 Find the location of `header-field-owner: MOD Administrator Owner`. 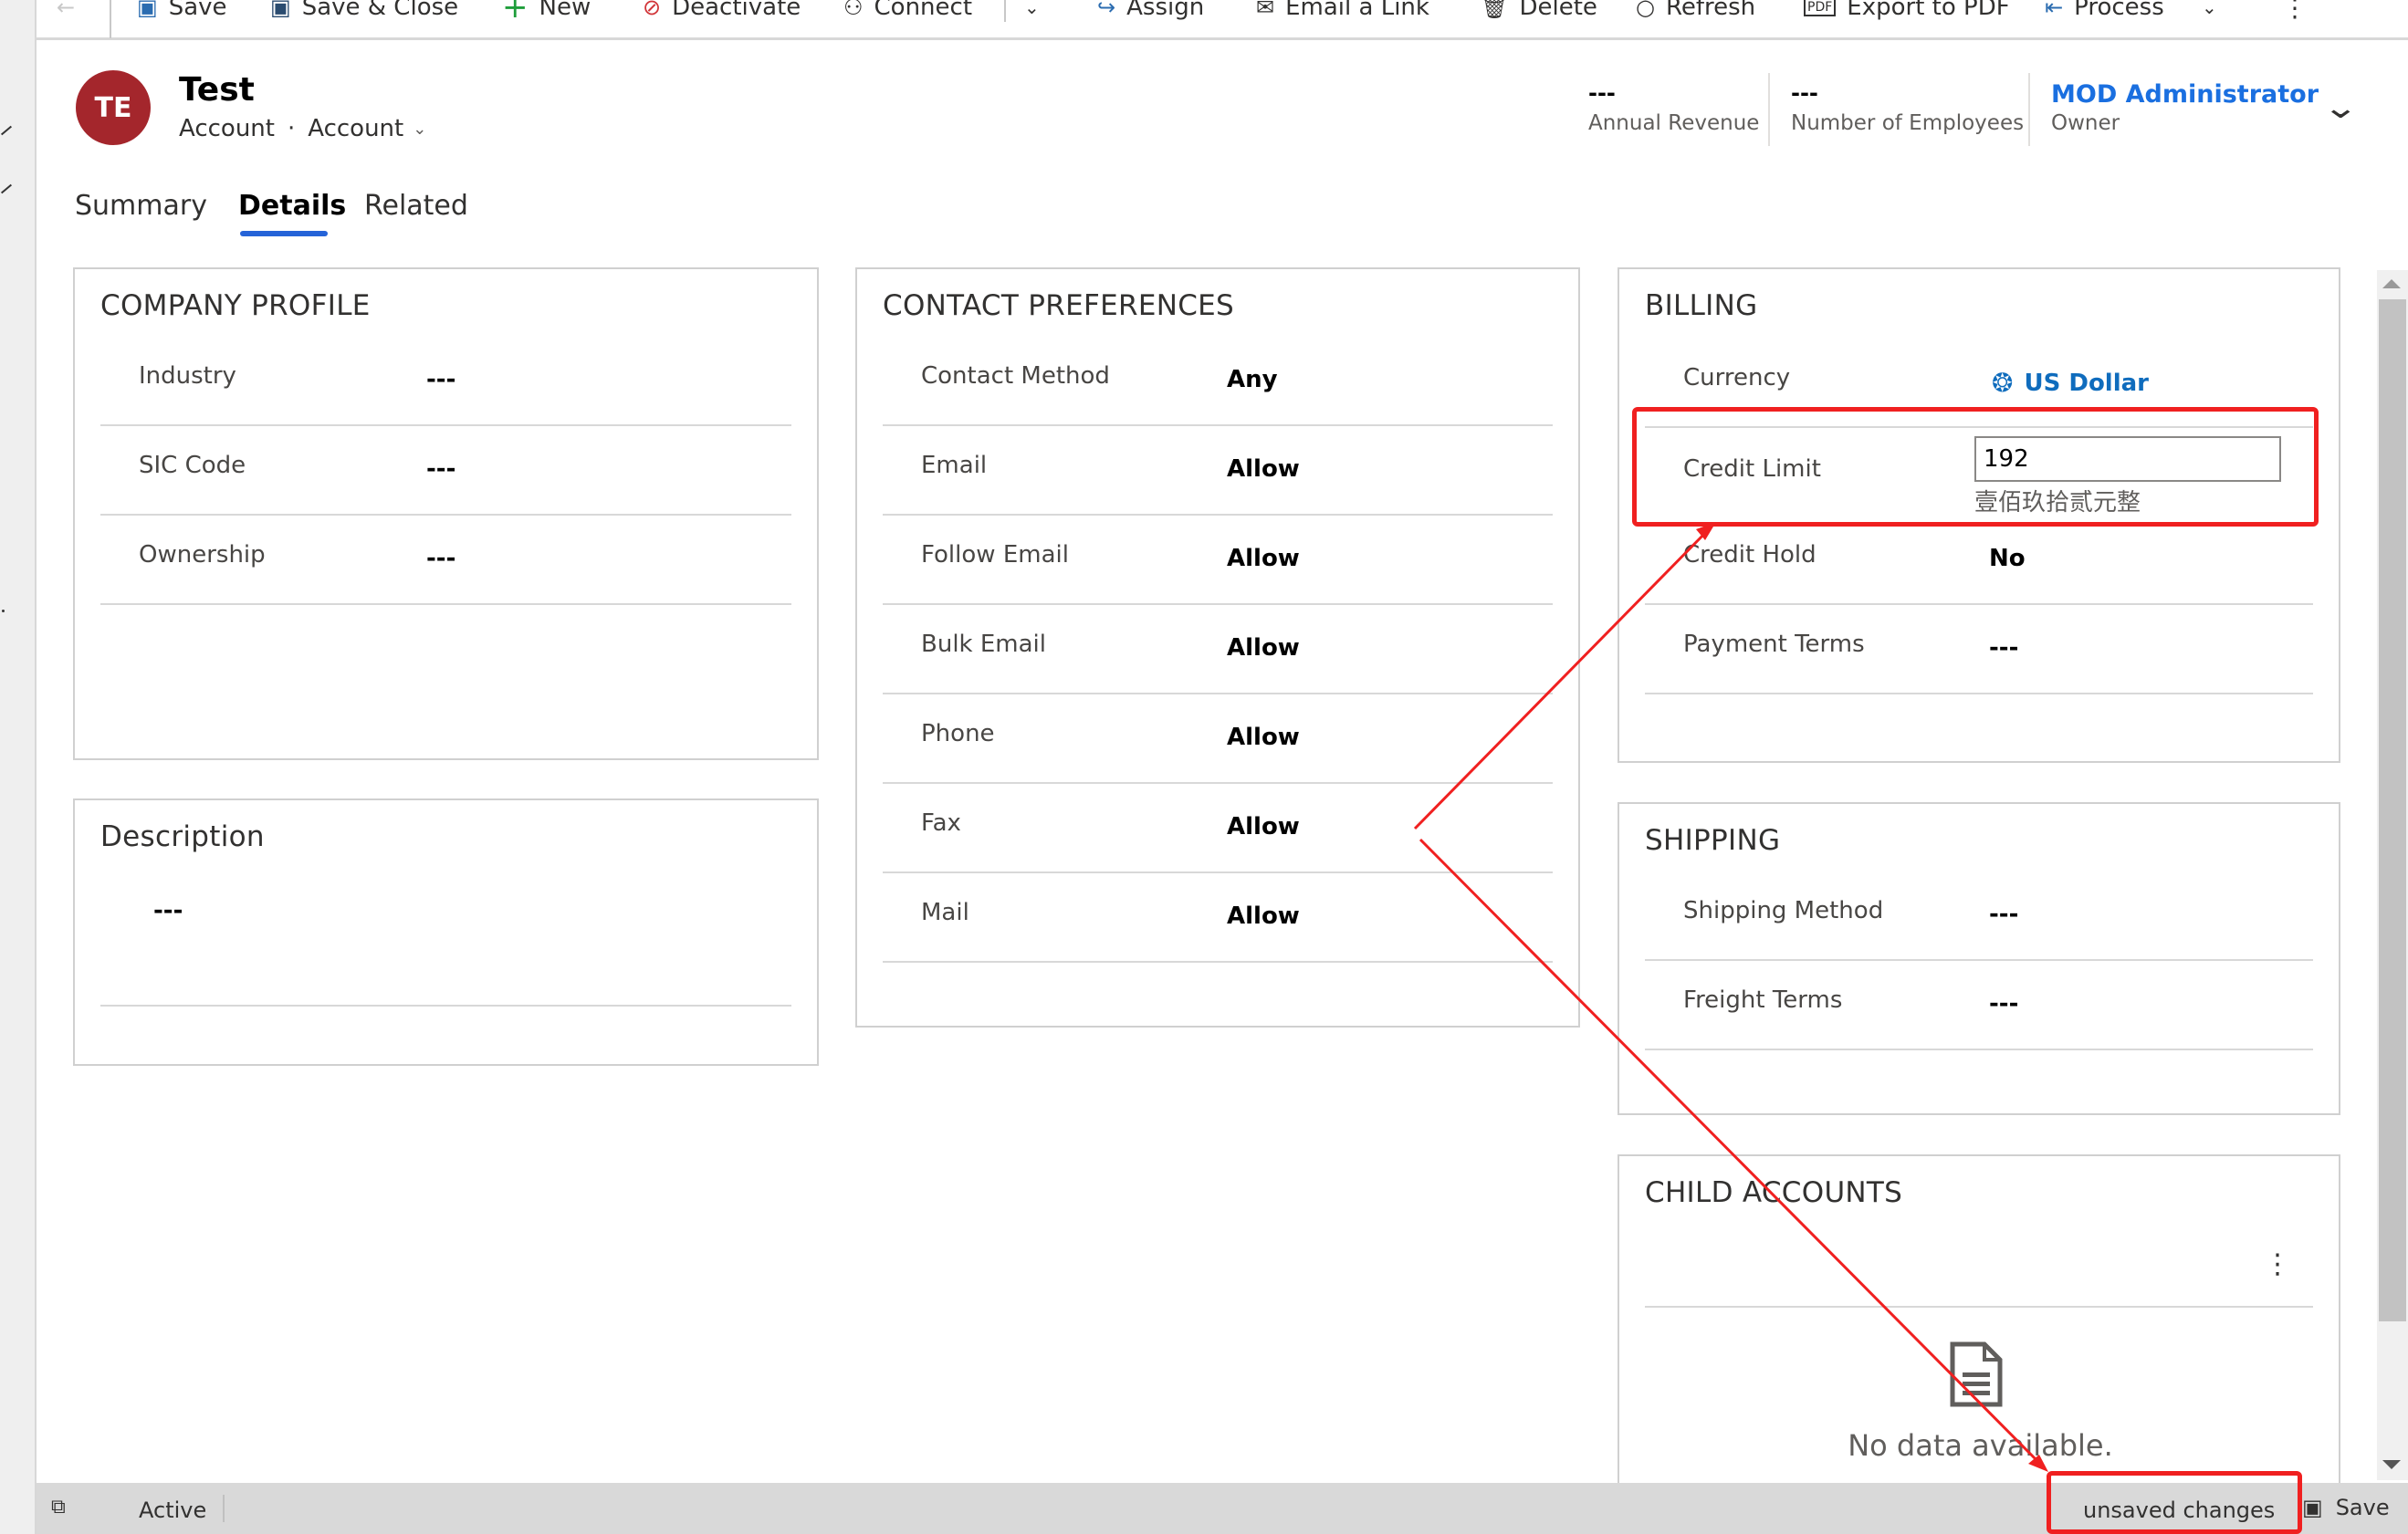

header-field-owner: MOD Administrator Owner is located at coordinates (2185, 107).